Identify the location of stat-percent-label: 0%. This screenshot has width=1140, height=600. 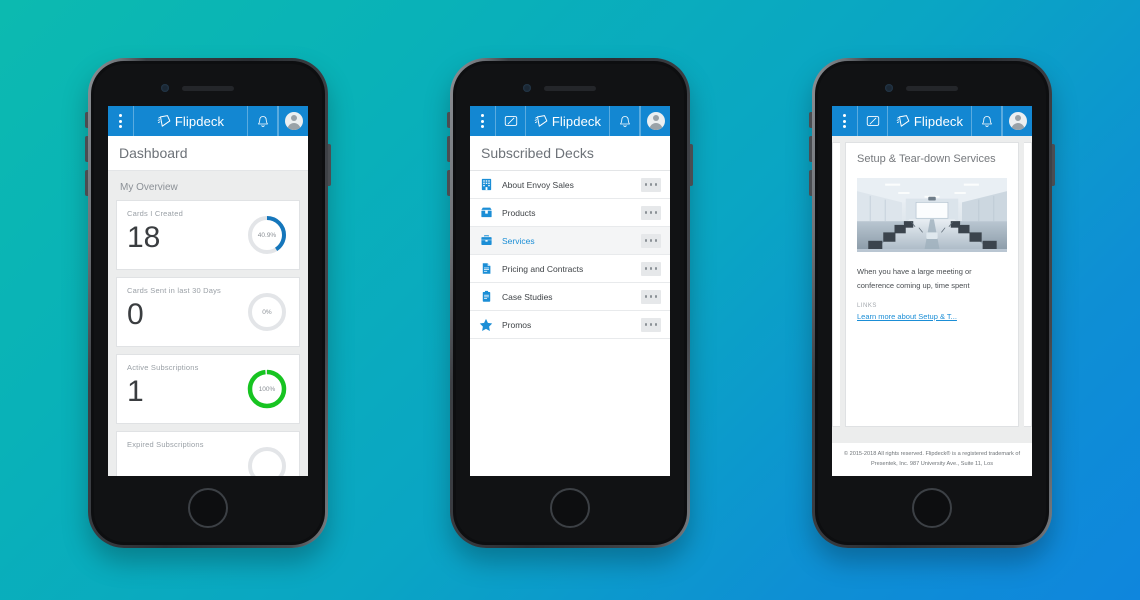
(267, 312).